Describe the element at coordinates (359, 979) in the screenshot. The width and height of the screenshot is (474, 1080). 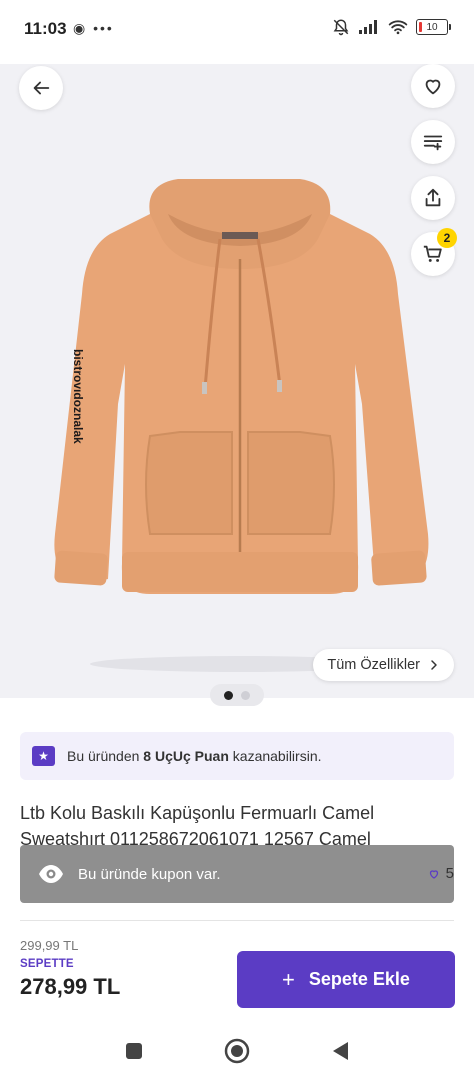
I see `add-to-cart-label: Sepete Ekle` at that location.